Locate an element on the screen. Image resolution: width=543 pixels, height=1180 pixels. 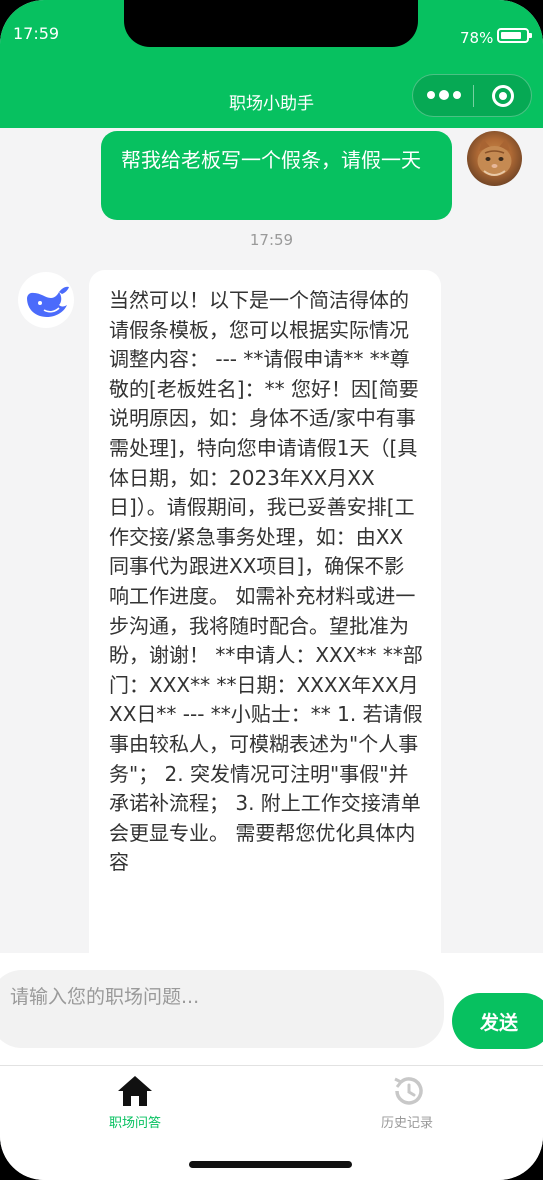
user-avatar is located at coordinates (494, 158).